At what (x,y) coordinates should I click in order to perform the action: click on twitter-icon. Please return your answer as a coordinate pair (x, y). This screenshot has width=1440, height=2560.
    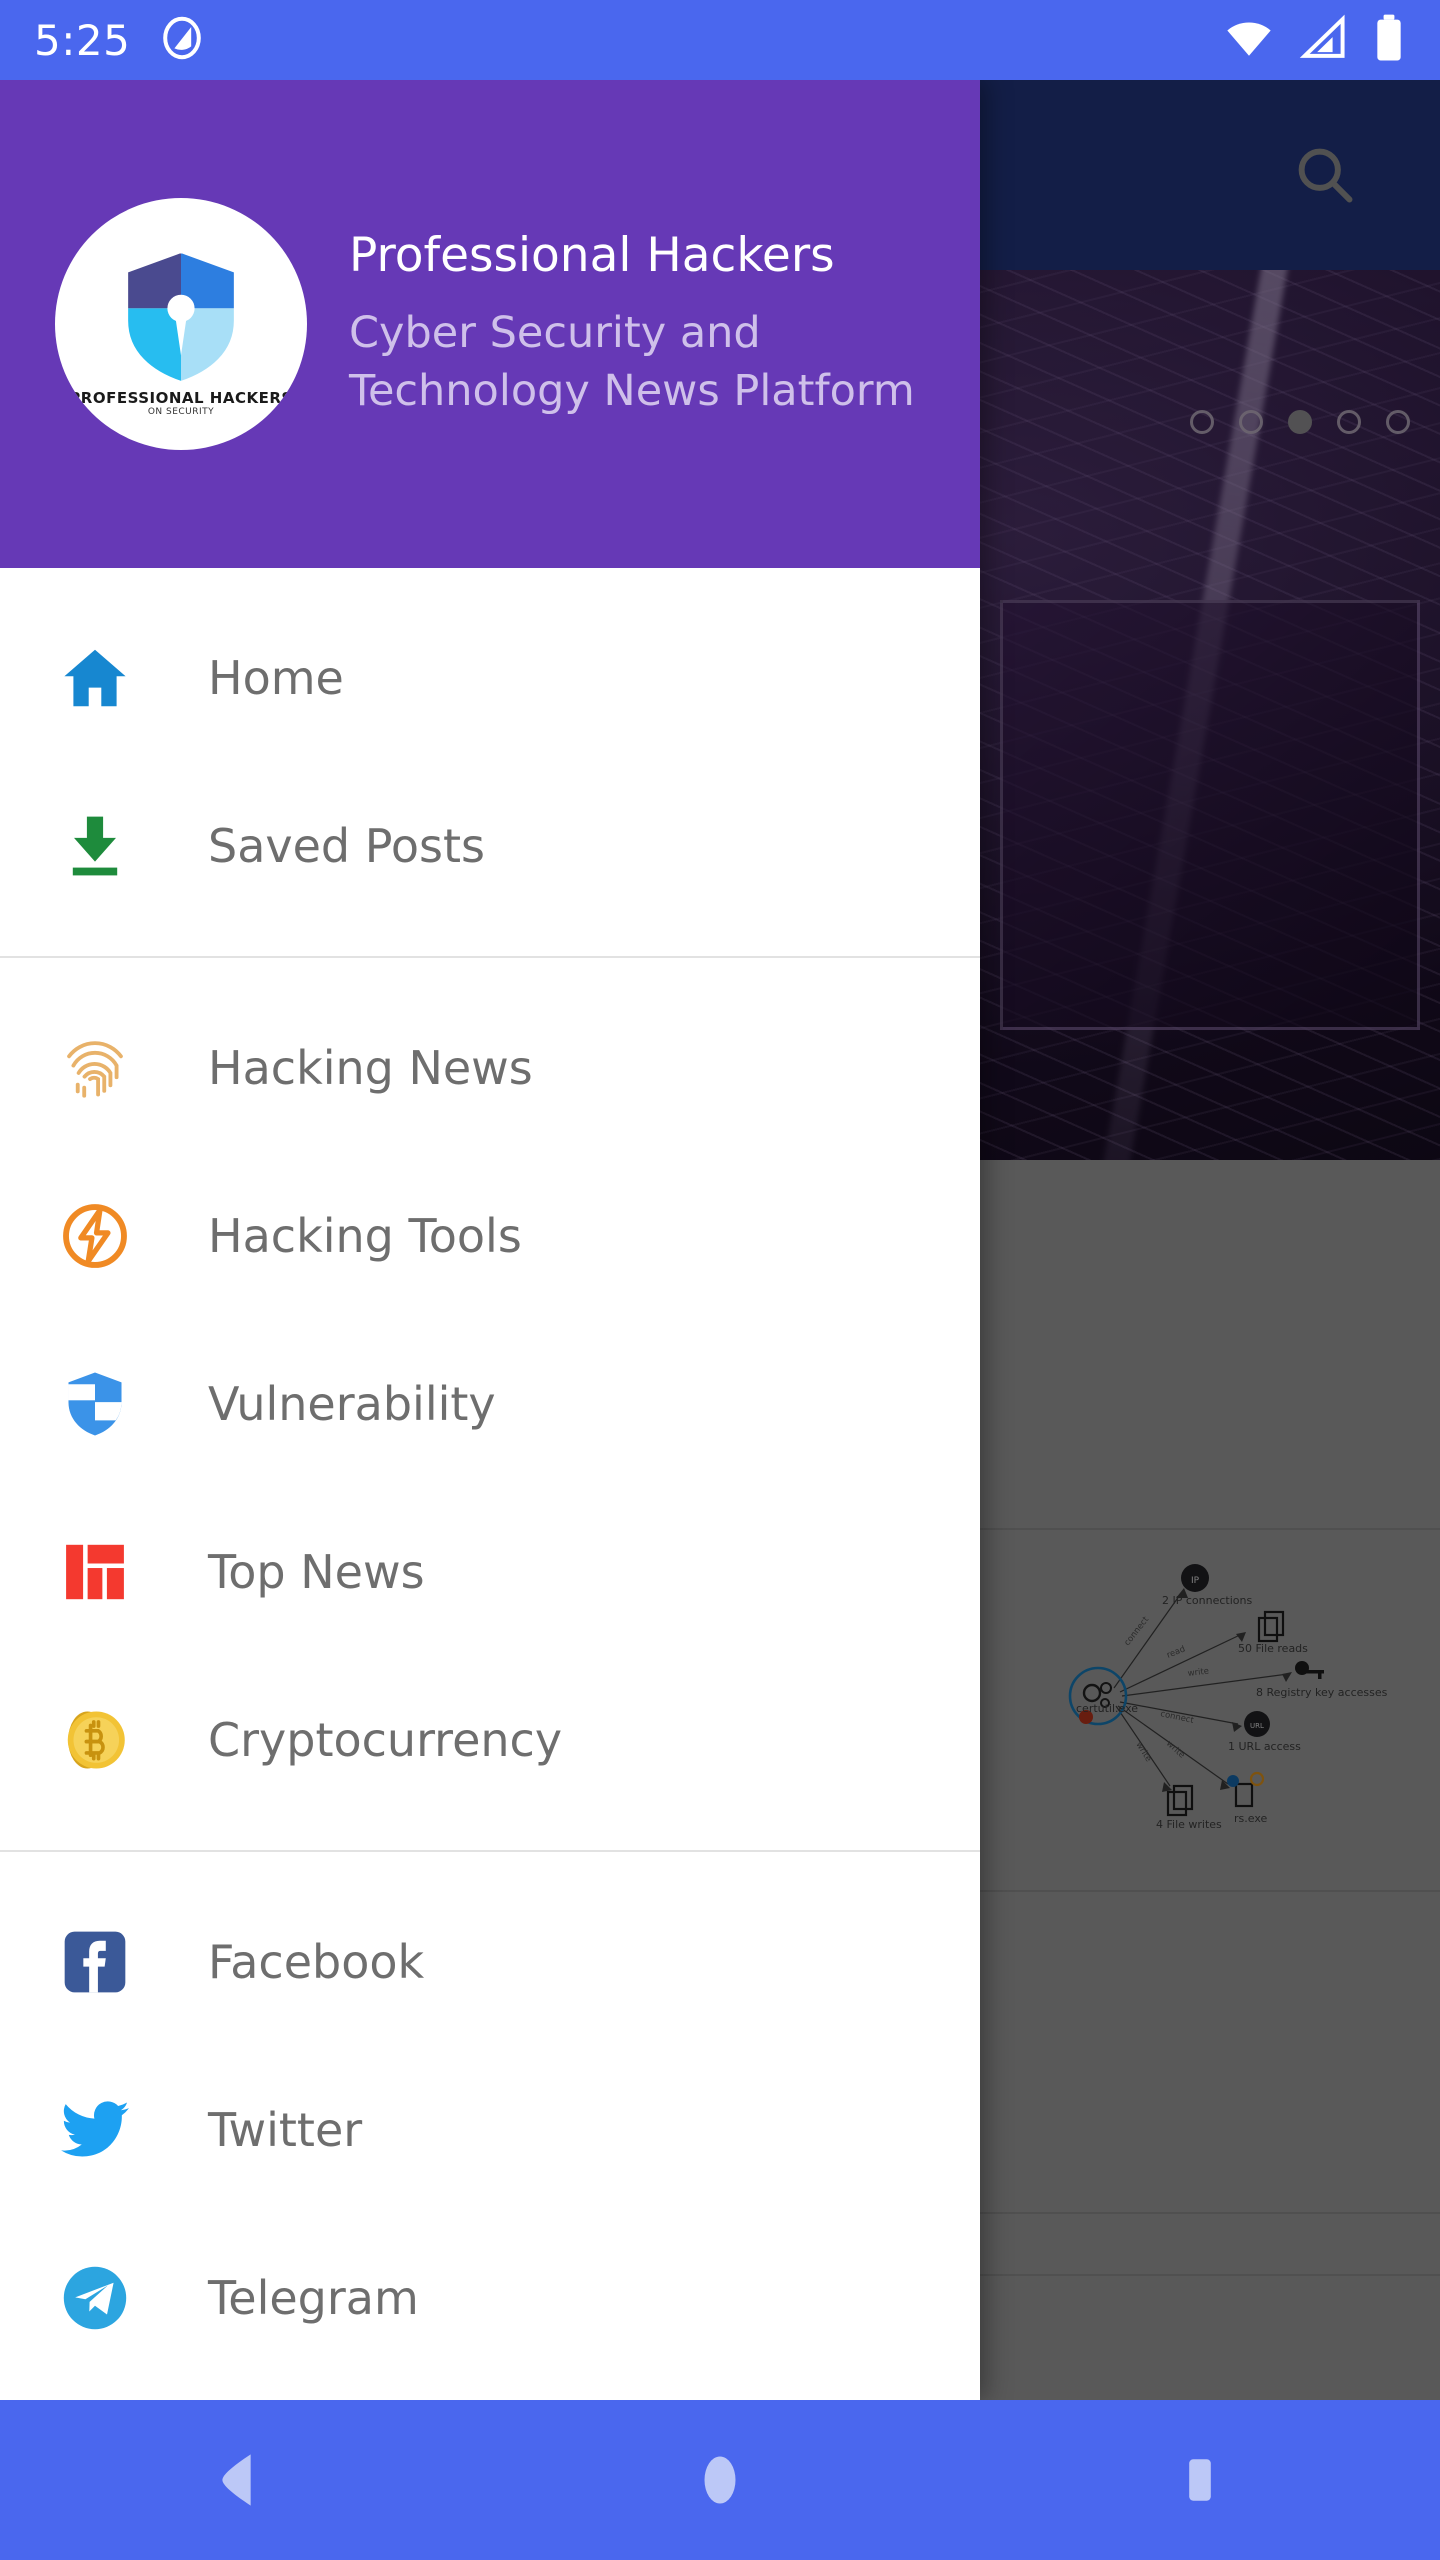
    Looking at the image, I should click on (95, 2130).